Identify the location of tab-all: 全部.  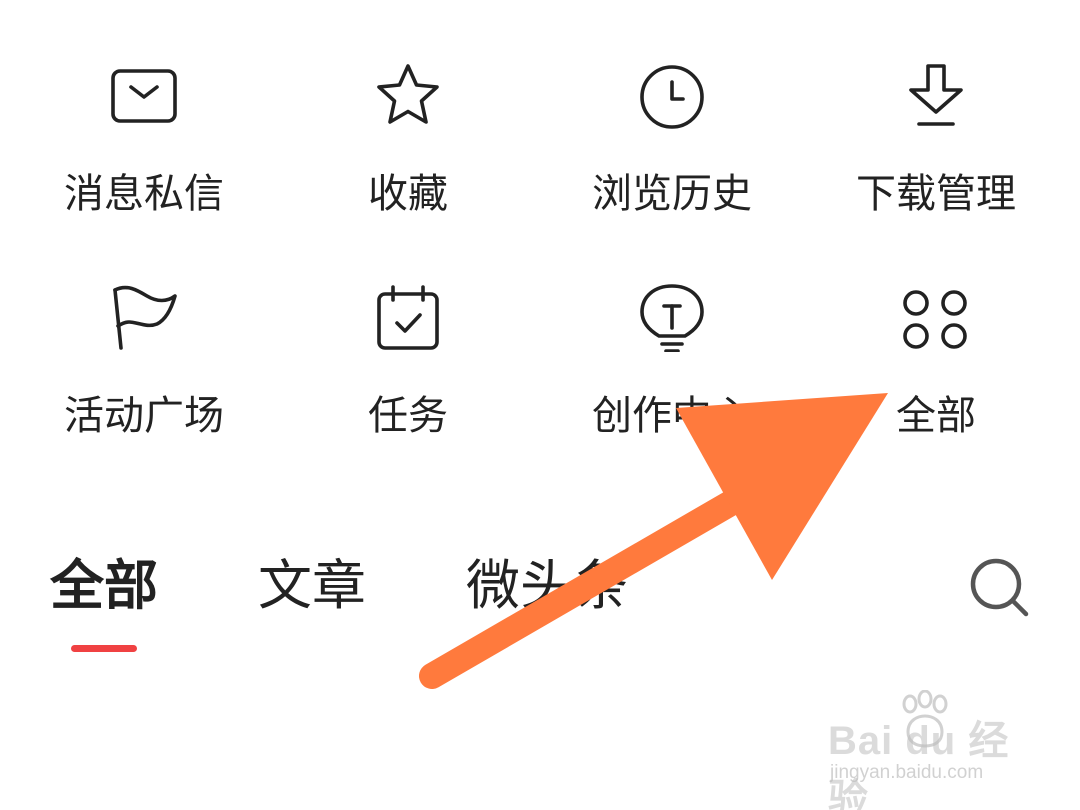
(104, 586).